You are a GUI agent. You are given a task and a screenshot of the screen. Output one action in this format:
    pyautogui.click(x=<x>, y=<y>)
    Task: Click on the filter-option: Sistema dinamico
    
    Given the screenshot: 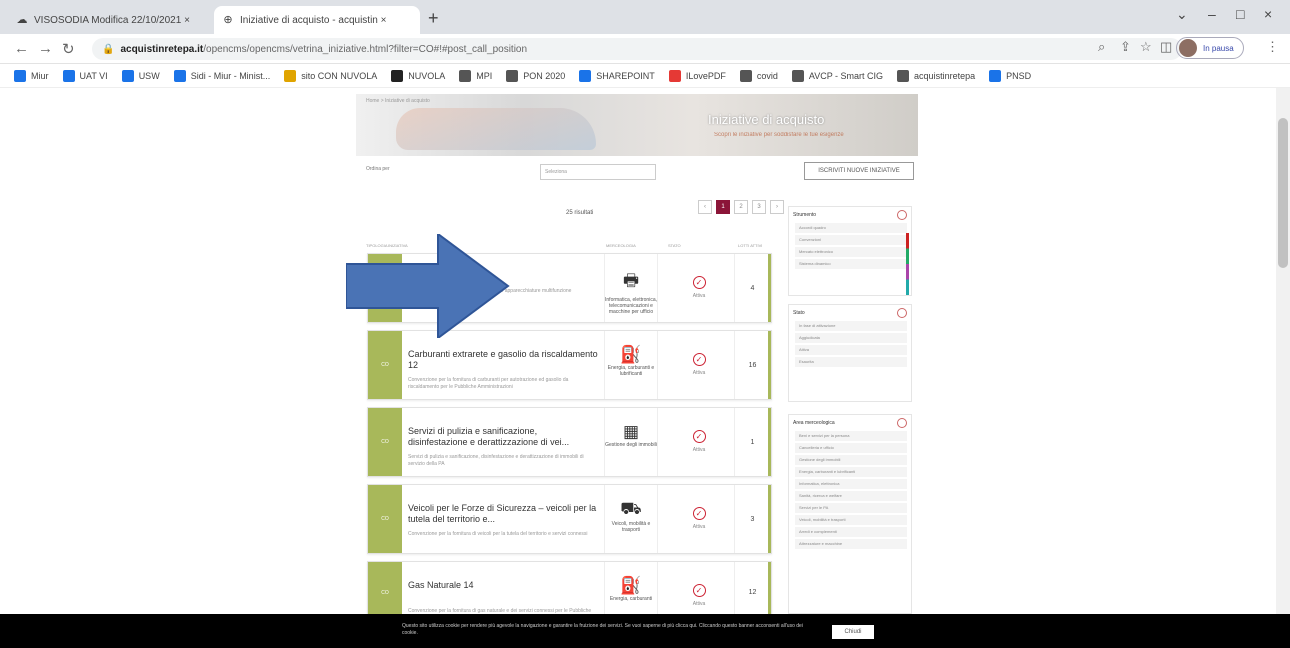 What is the action you would take?
    pyautogui.click(x=851, y=264)
    